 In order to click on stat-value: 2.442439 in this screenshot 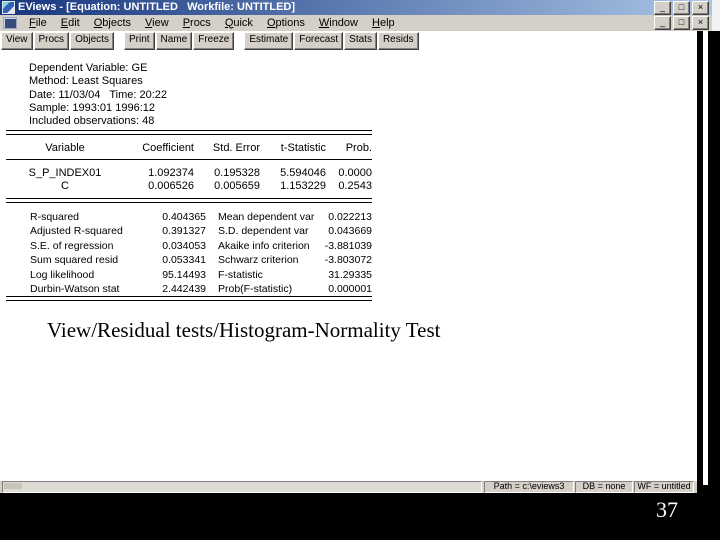, I will do `click(184, 289)`.